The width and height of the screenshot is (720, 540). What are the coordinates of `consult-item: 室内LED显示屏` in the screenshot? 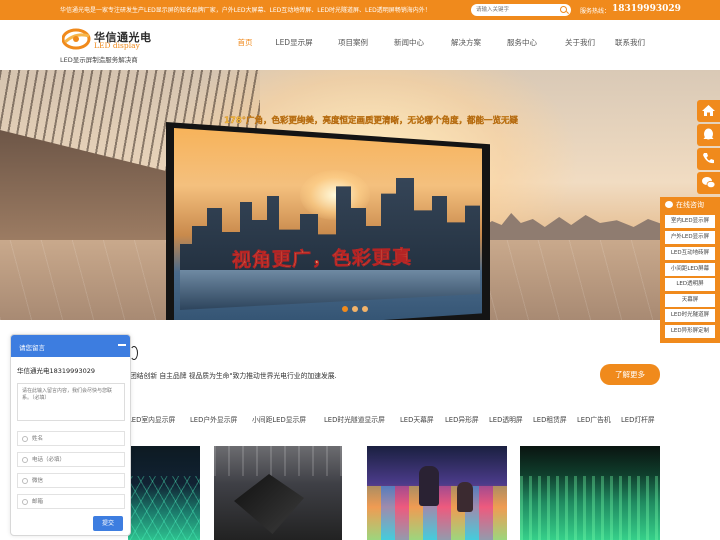 It's located at (690, 221).